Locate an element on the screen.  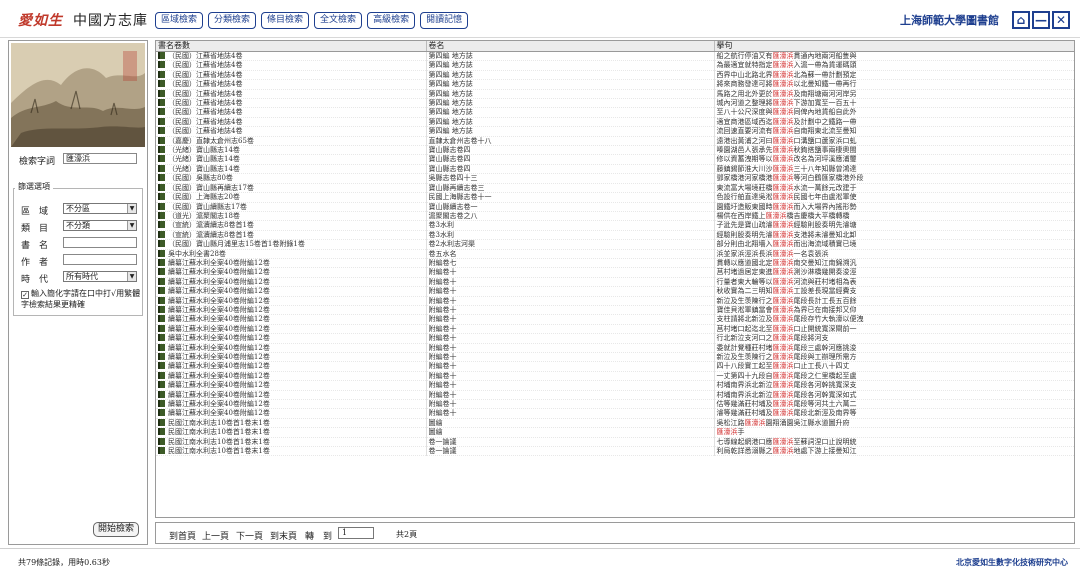
table-row: （民國）寶山續縣志17卷 寶山縣續志卷一 園鐵圩造販東國時匯濠浜而入大場界內搖形勢 is located at coordinates (615, 207).